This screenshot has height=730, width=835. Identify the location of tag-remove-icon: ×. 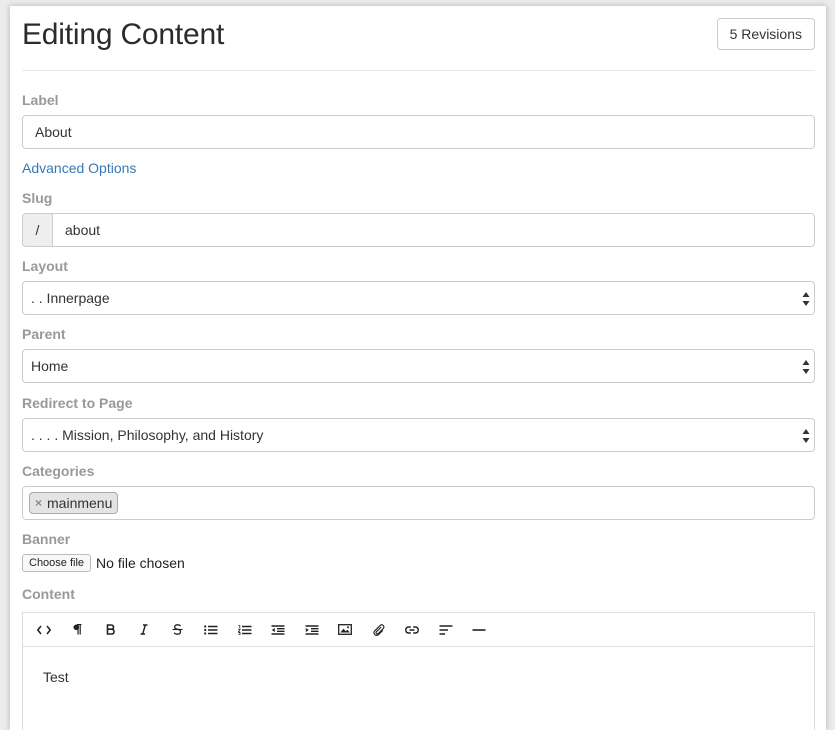
(38, 503).